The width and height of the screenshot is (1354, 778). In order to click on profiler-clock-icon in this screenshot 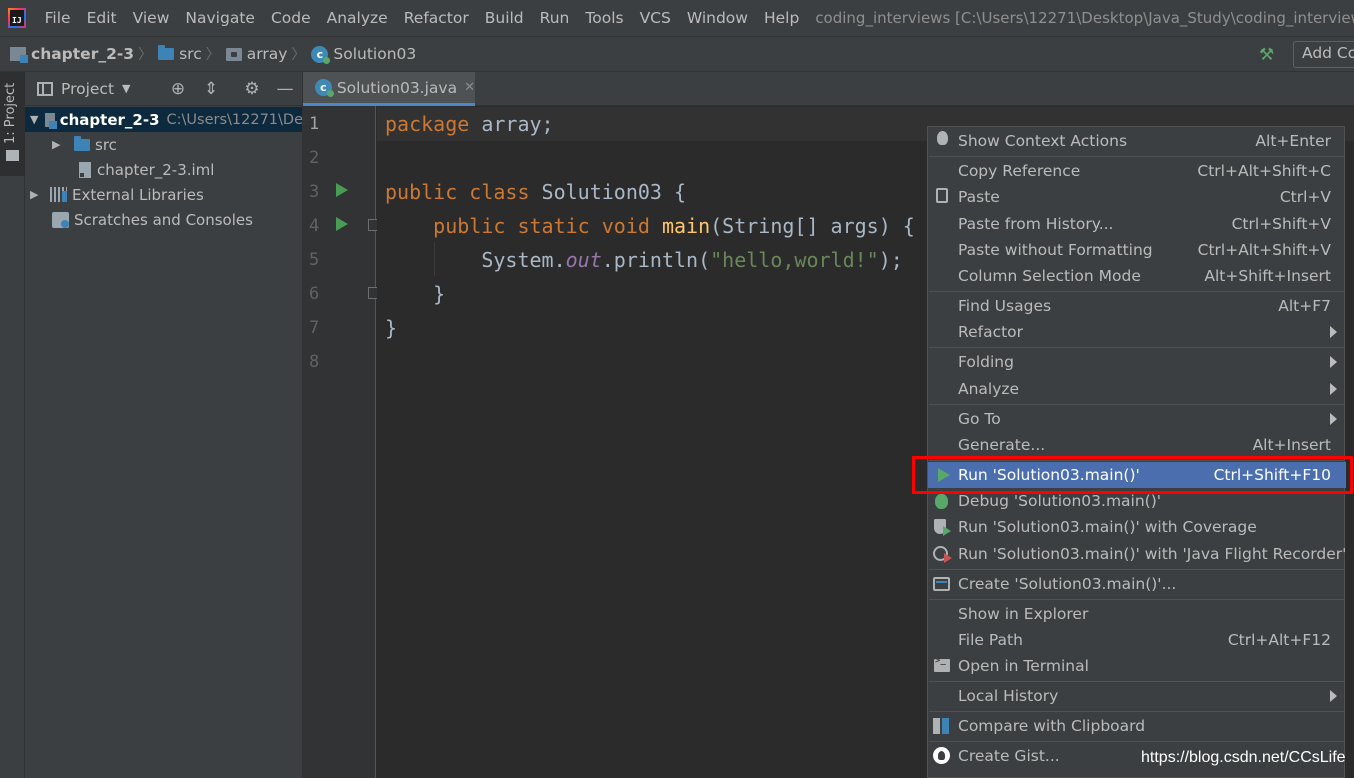, I will do `click(942, 554)`.